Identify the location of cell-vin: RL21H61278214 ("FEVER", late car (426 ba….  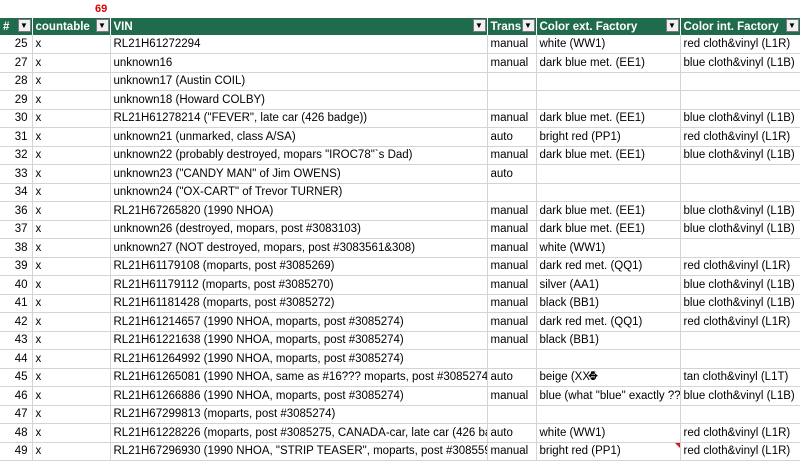
(299, 118).